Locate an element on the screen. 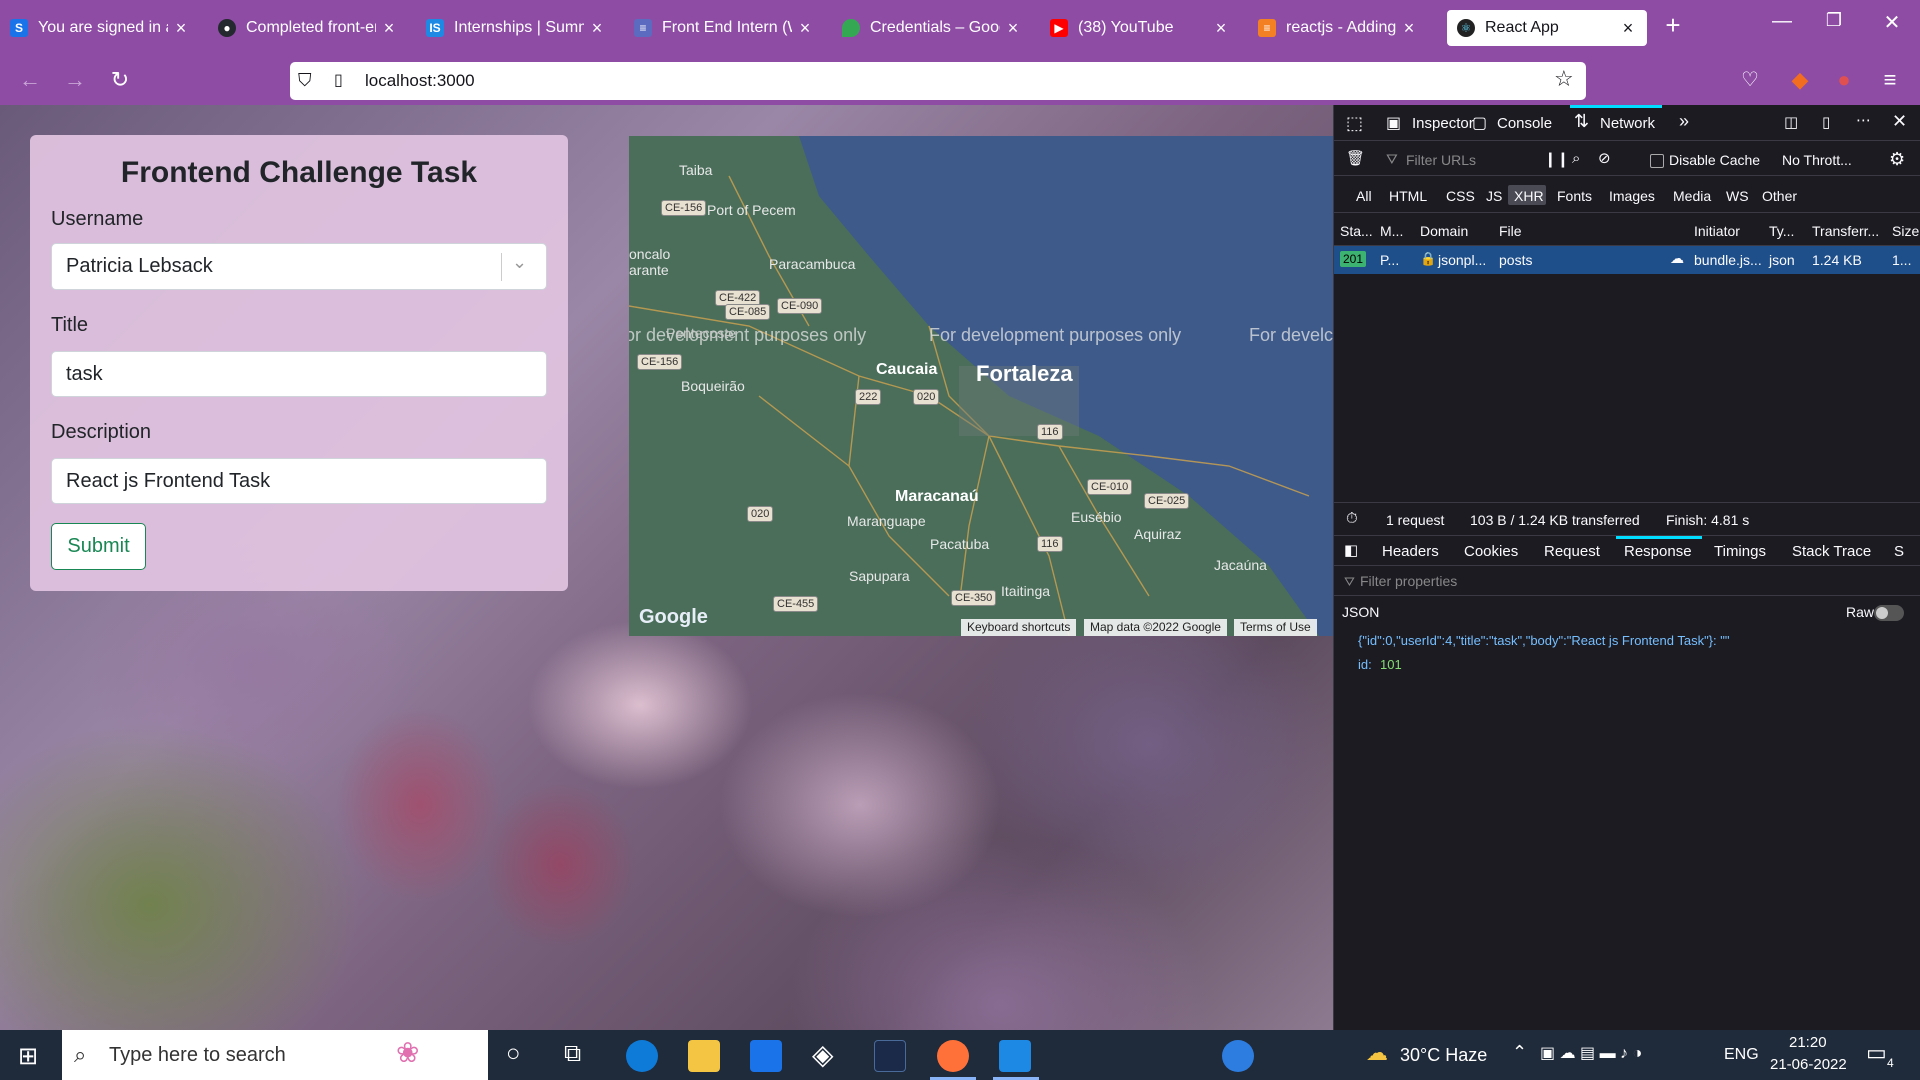  tab-headers: Headers is located at coordinates (1410, 551).